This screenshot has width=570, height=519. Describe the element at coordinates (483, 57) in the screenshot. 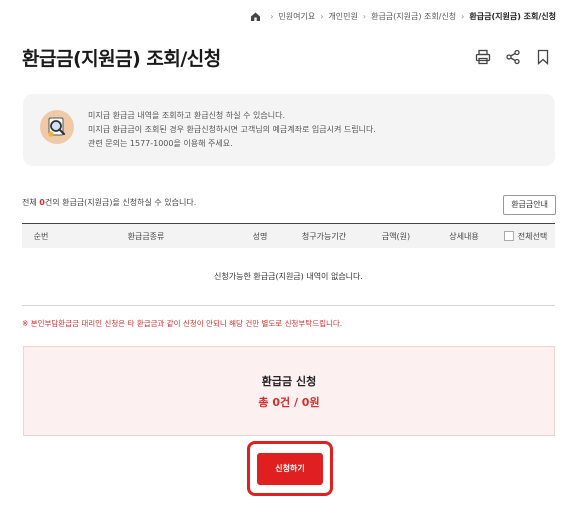

I see `print-icon` at that location.